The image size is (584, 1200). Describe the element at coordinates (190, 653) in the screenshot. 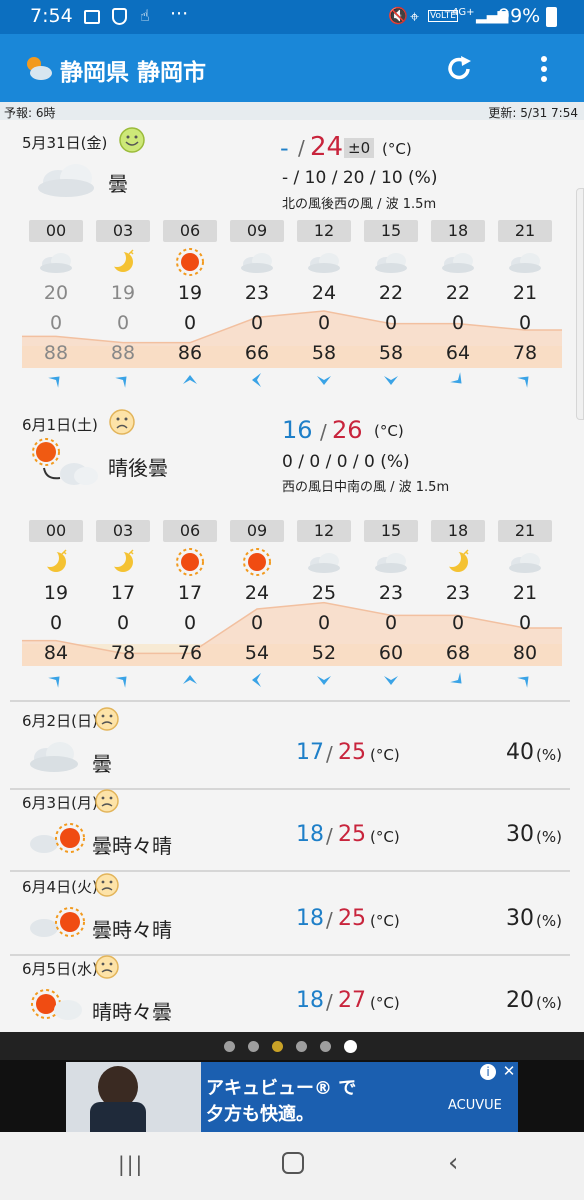

I see `hour-humidity: 76` at that location.